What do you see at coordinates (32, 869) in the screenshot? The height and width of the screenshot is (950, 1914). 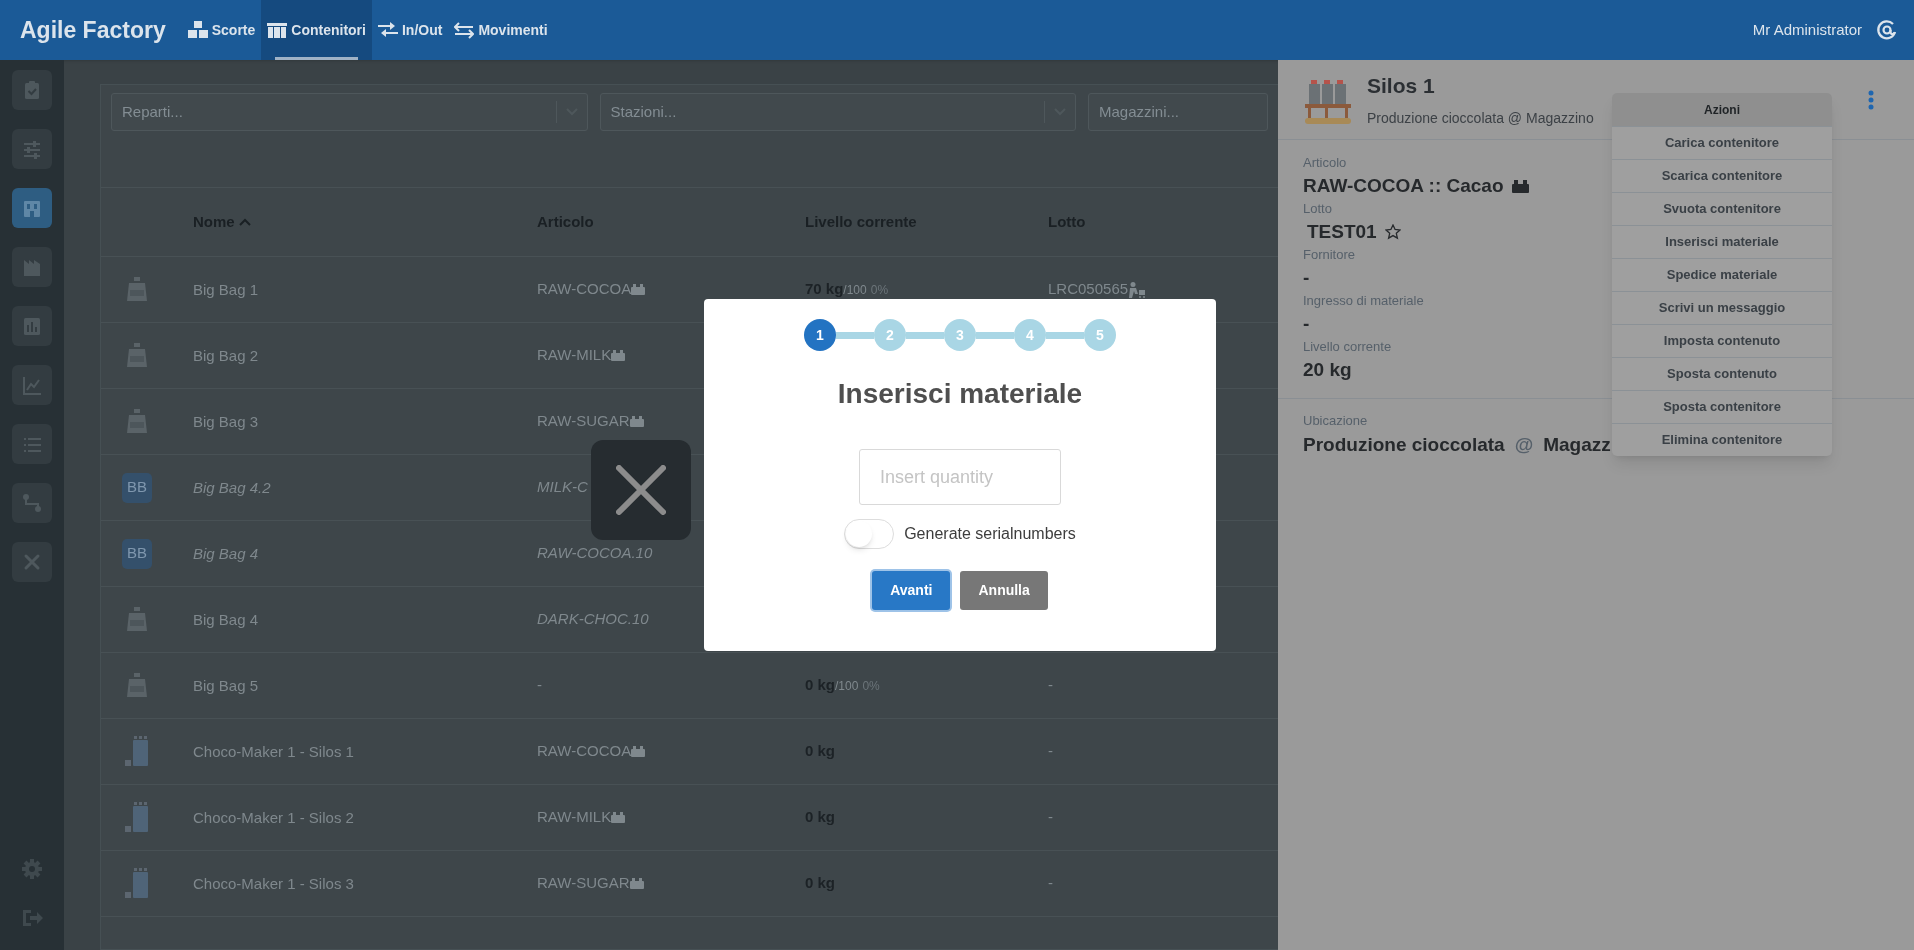 I see `settings-icon` at bounding box center [32, 869].